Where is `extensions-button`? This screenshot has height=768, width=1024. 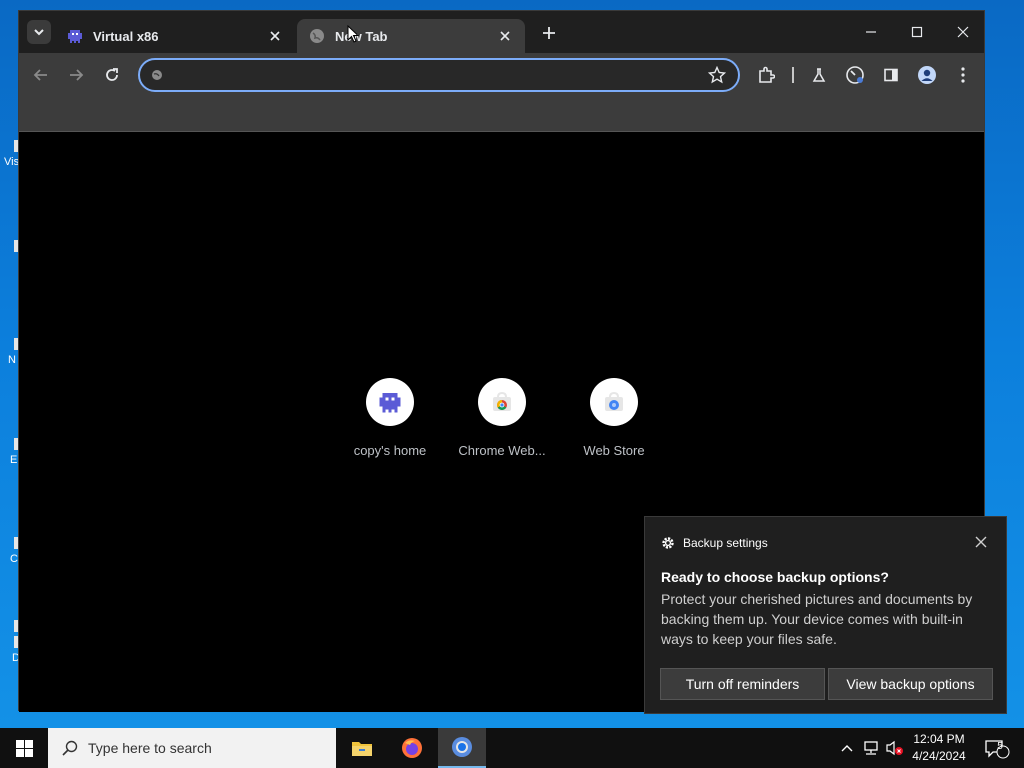 extensions-button is located at coordinates (766, 75).